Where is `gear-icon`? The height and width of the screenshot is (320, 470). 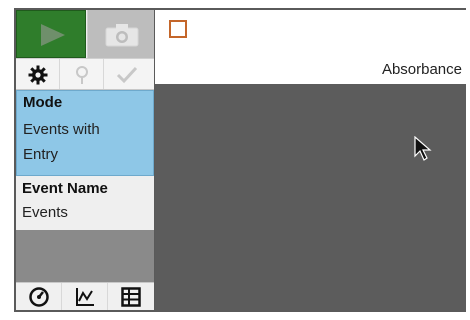
gear-icon is located at coordinates (38, 75).